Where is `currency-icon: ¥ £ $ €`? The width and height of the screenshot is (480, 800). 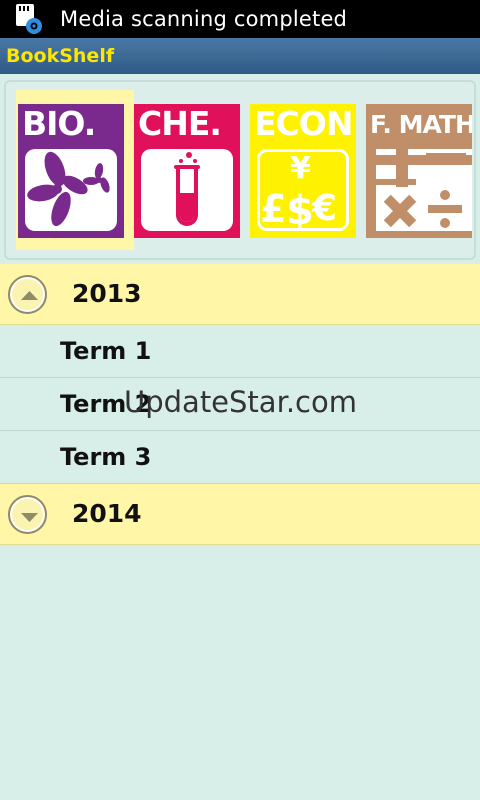
currency-icon: ¥ £ $ € is located at coordinates (303, 191).